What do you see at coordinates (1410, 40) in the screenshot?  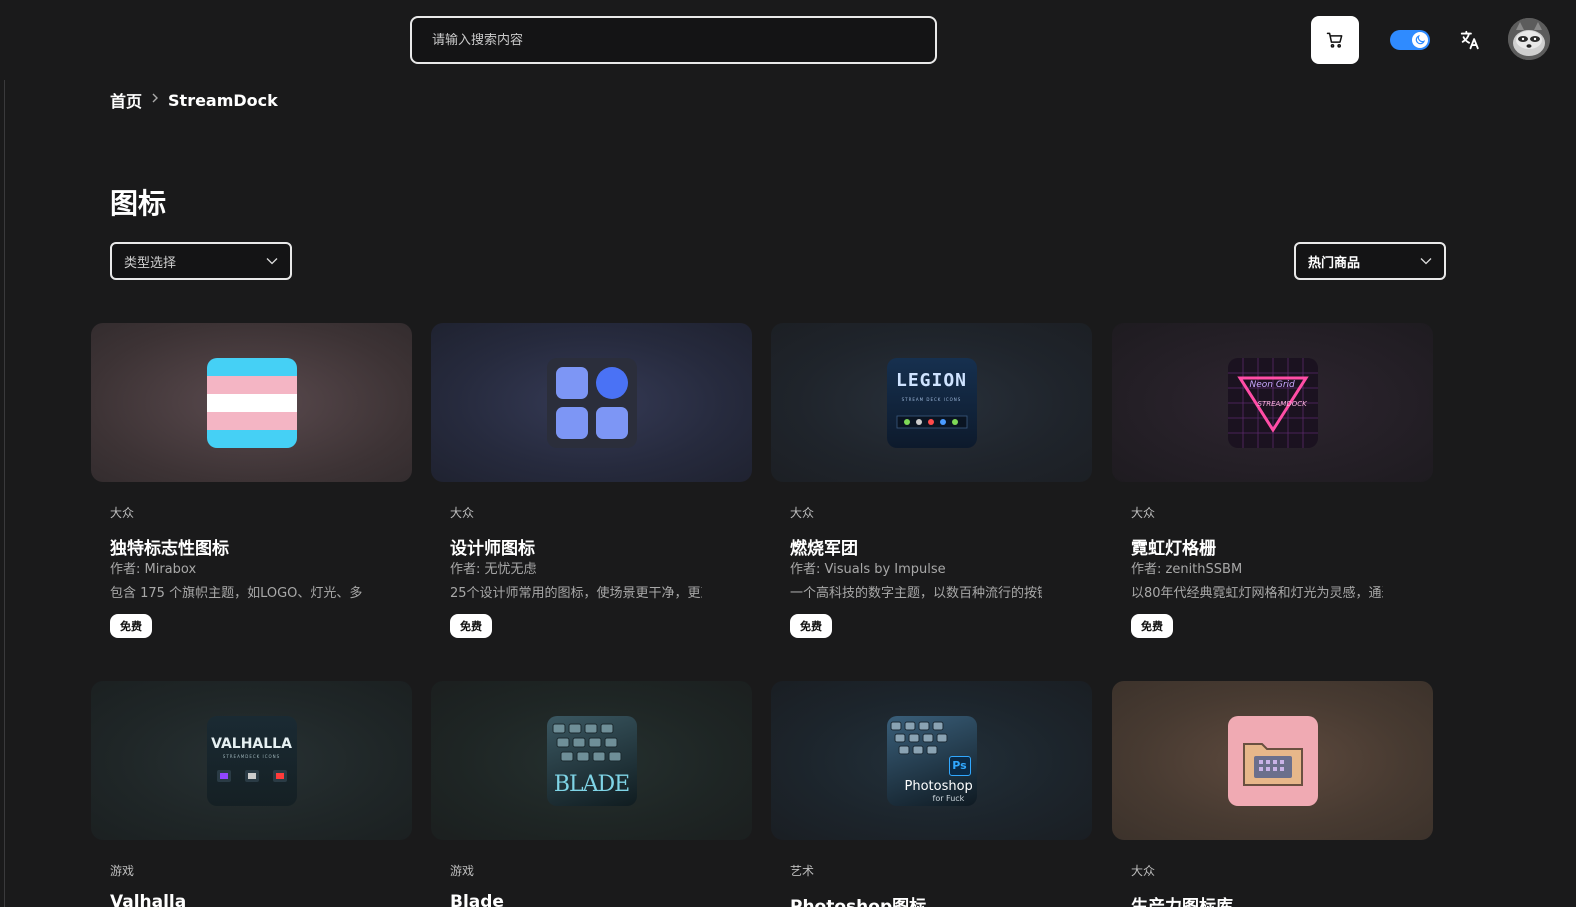 I see `theme-toggle` at bounding box center [1410, 40].